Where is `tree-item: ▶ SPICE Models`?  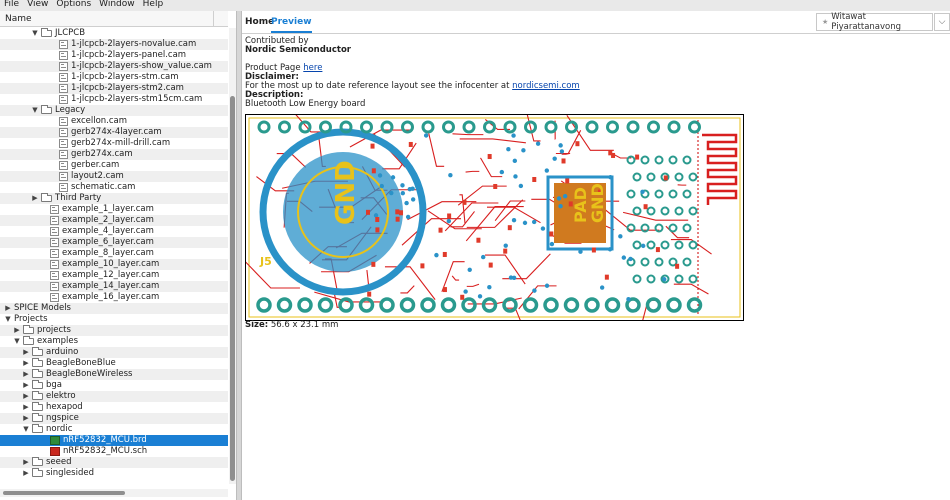
tree-item: ▶ SPICE Models is located at coordinates (114, 308).